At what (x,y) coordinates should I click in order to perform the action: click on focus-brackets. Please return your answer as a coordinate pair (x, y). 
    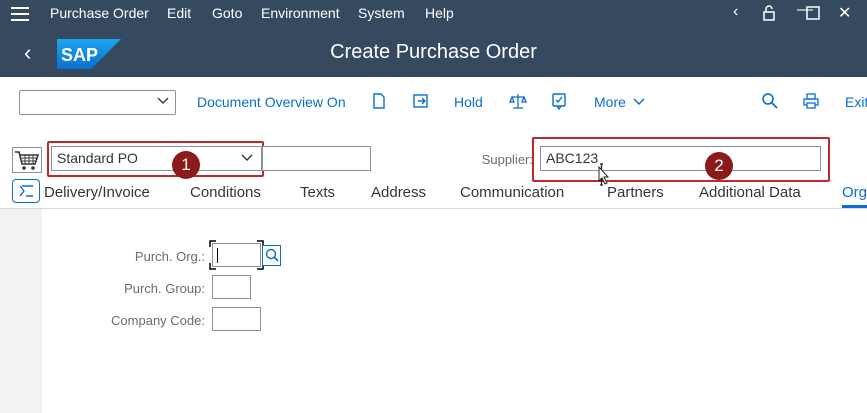
    Looking at the image, I should click on (236, 255).